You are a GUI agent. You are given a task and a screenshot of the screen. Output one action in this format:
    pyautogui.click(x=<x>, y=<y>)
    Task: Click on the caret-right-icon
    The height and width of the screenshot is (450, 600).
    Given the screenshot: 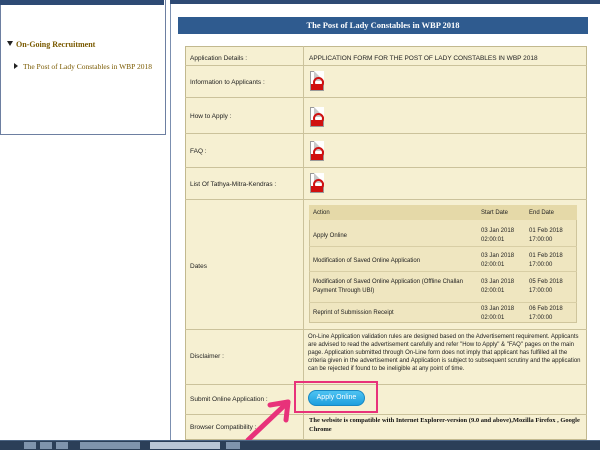 What is the action you would take?
    pyautogui.click(x=16, y=66)
    